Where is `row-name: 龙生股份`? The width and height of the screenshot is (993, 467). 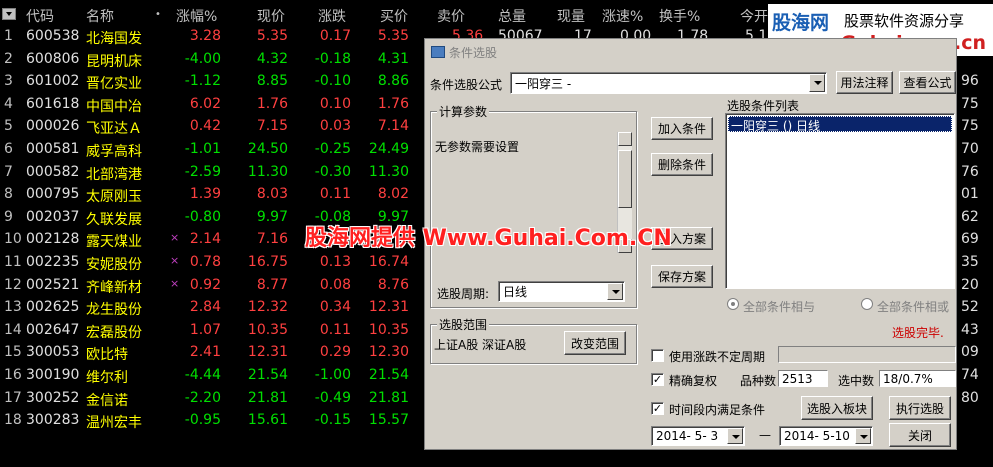 row-name: 龙生股份 is located at coordinates (114, 310).